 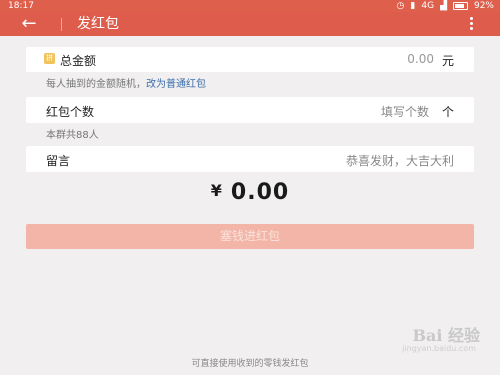 I want to click on pin-badge-icon: 拼, so click(x=49, y=58).